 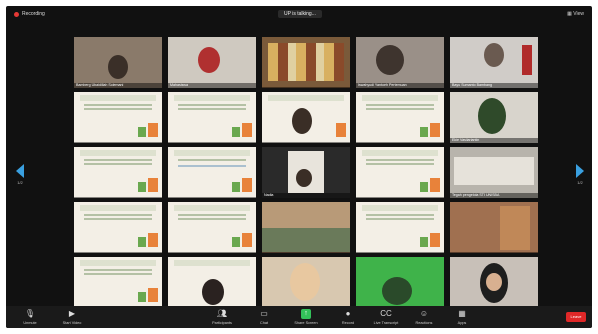 I want to click on record-dot-icon, so click(x=16, y=14).